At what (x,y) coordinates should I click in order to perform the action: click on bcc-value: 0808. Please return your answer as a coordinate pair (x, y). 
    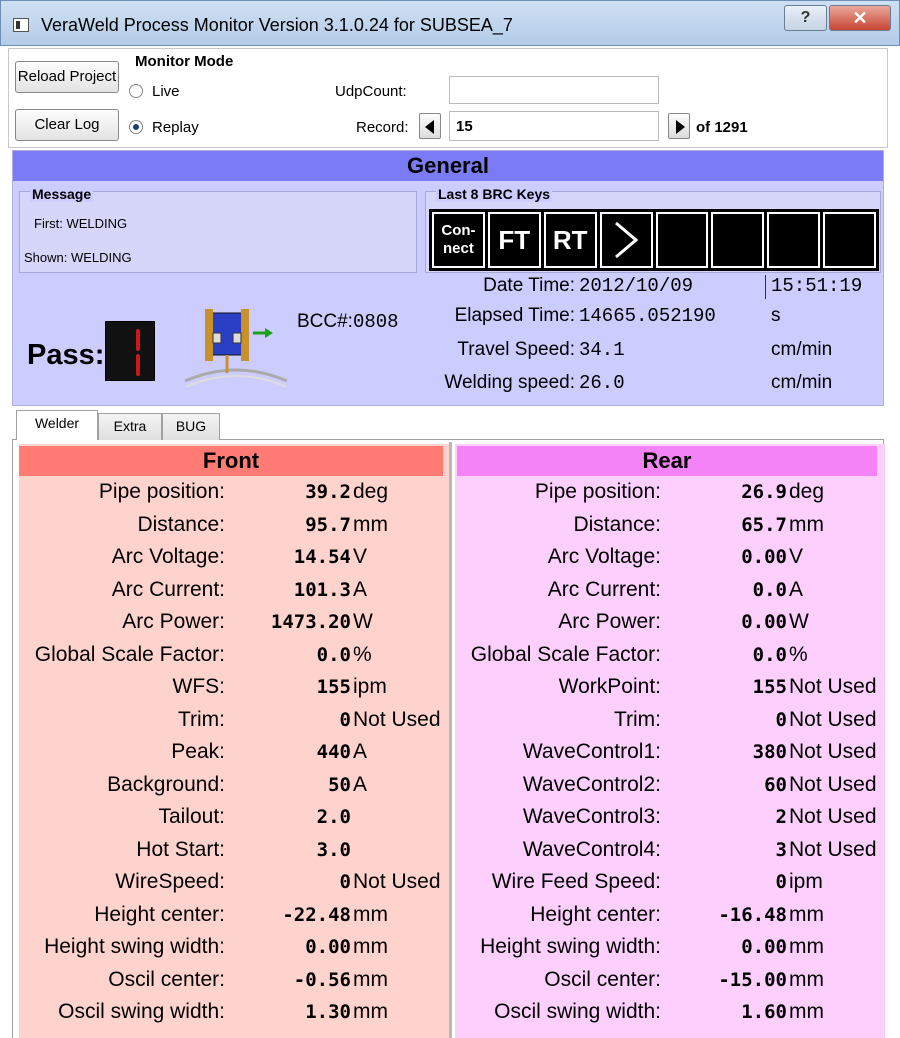
    Looking at the image, I should click on (375, 322).